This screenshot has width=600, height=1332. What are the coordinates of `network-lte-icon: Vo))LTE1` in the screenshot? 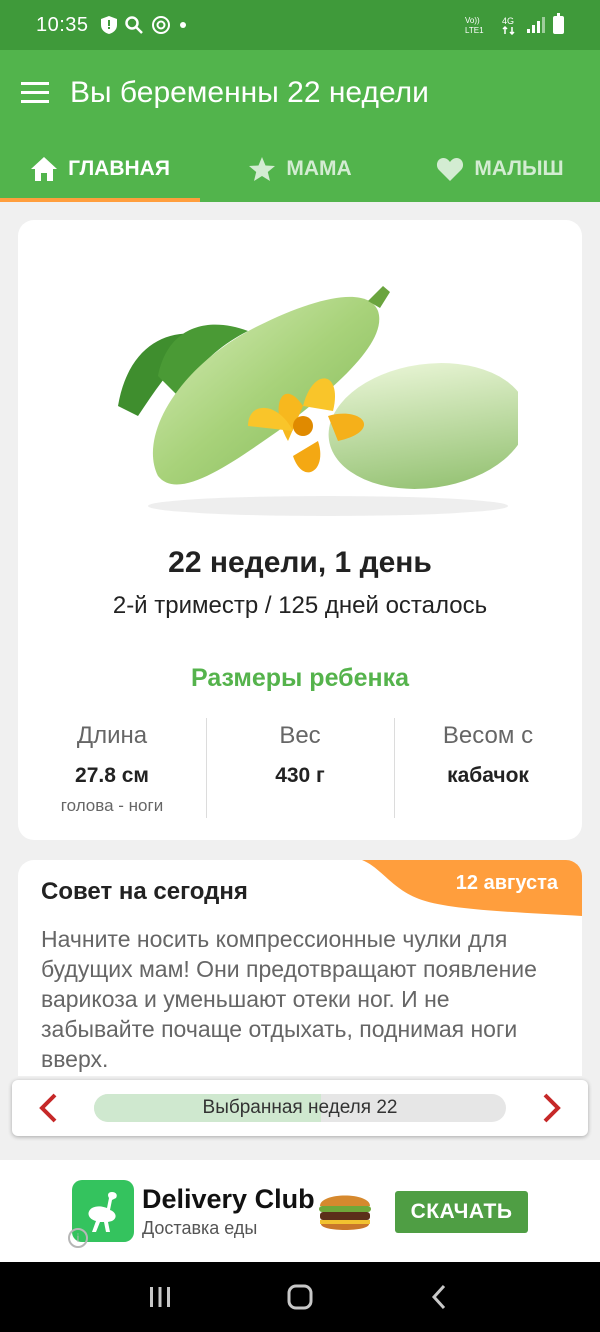 It's located at (474, 25).